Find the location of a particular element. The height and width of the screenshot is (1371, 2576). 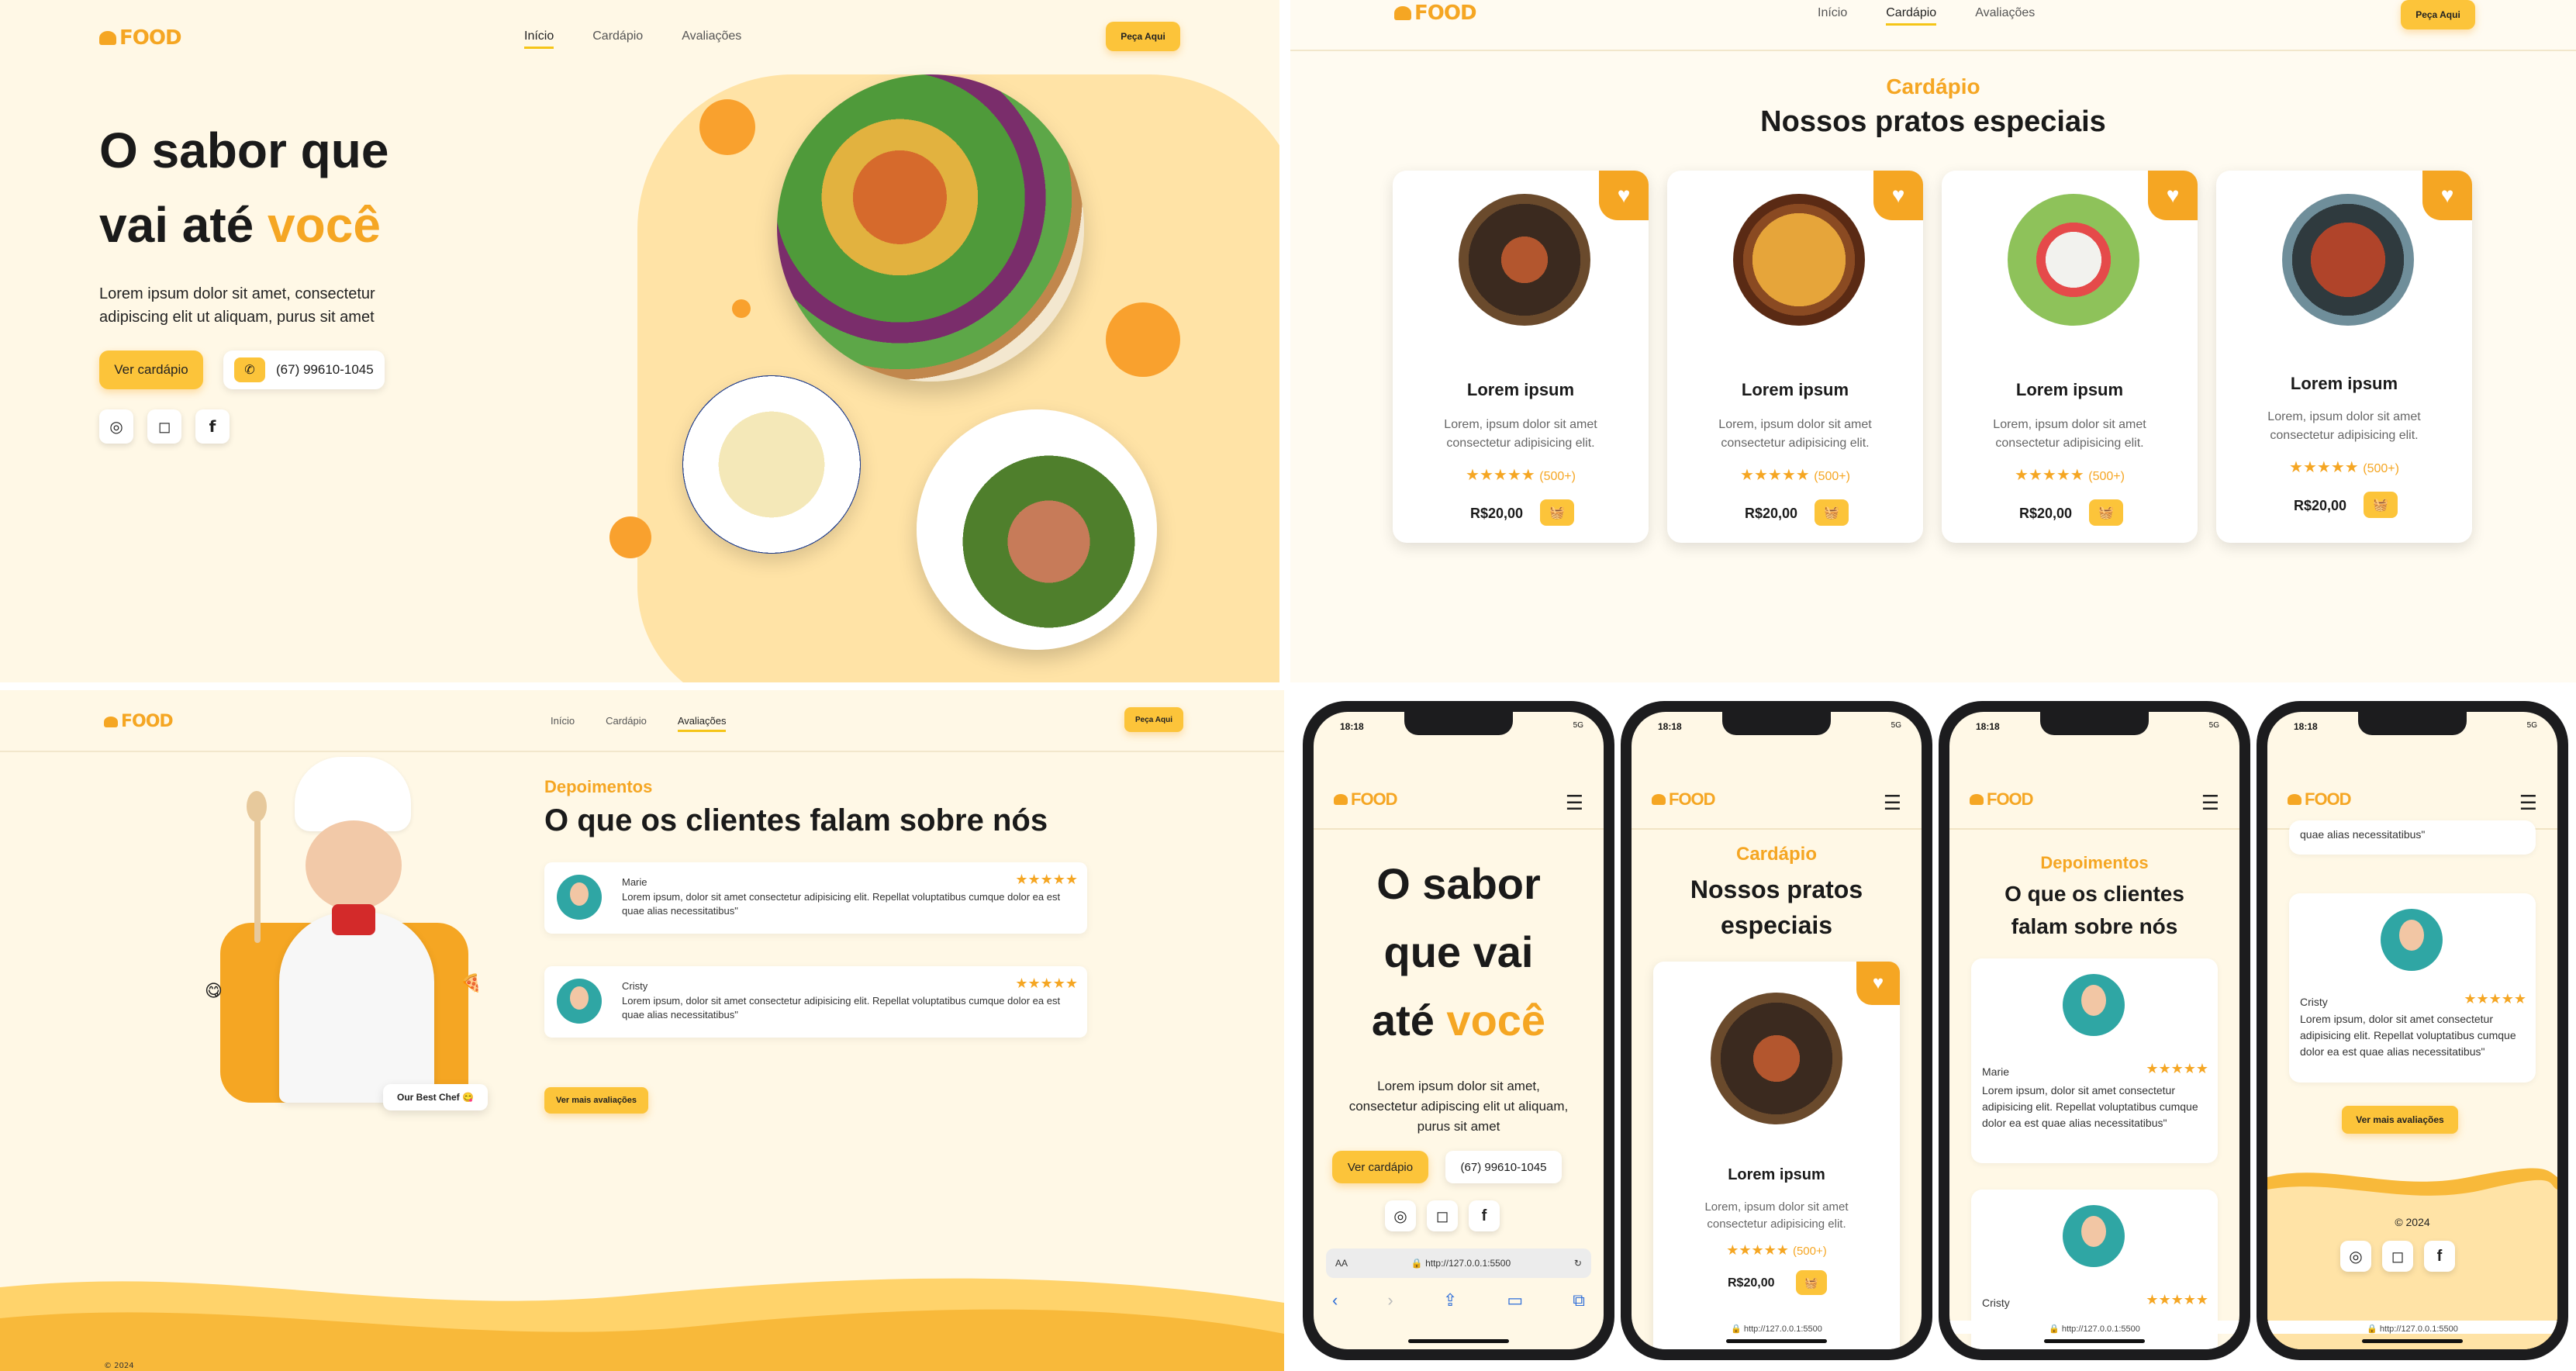

dish-title: Lorem ipsum is located at coordinates (1777, 1174).